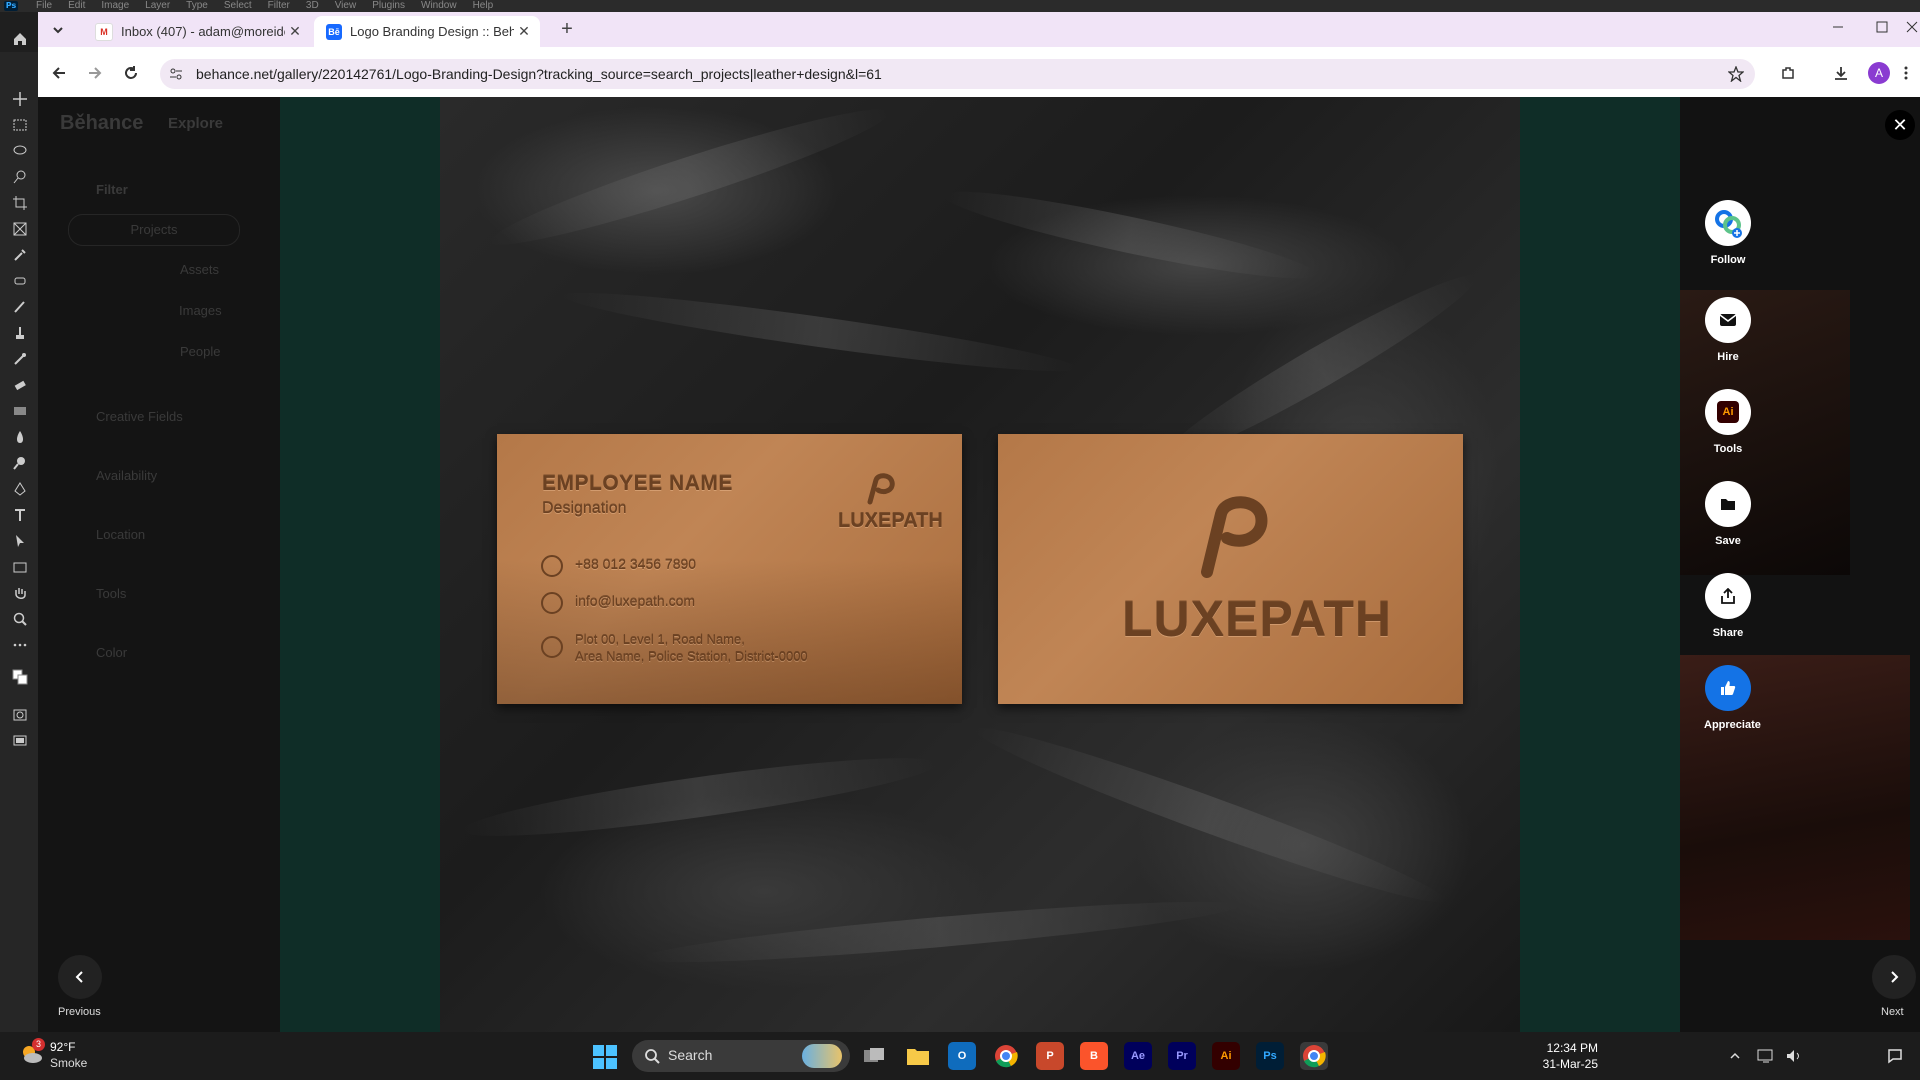 This screenshot has width=1920, height=1080. I want to click on site-info-icon, so click(176, 74).